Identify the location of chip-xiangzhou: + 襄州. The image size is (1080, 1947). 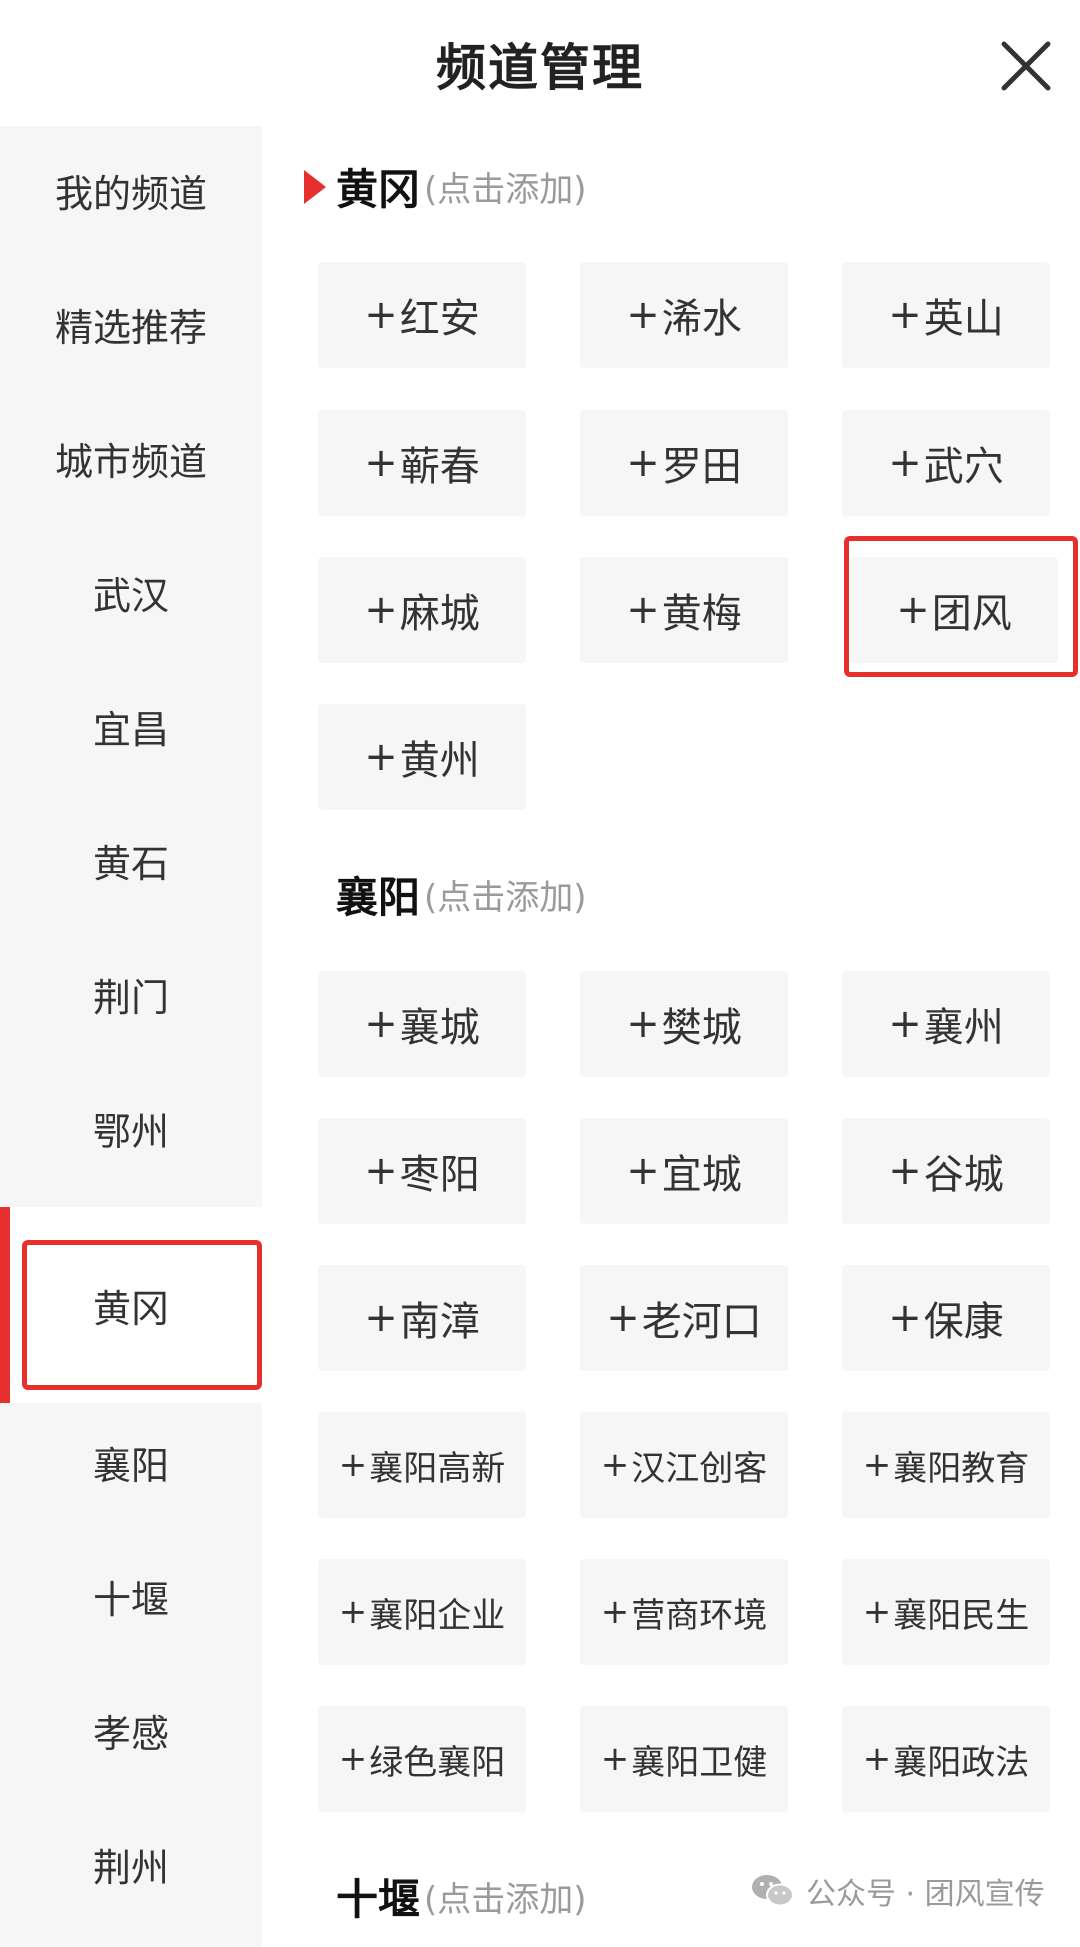
(946, 1024).